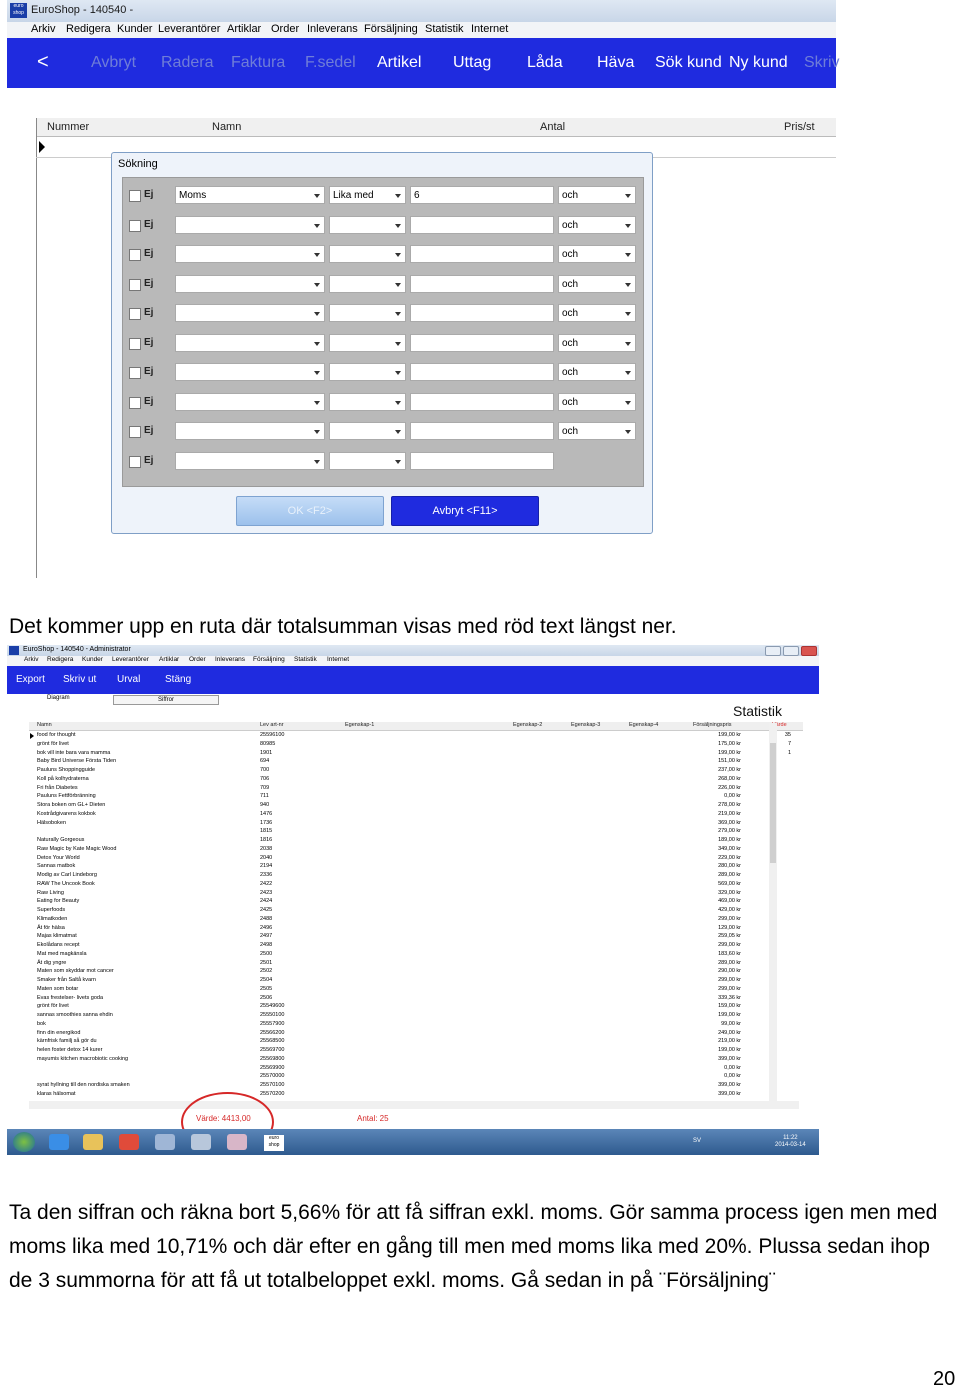 The image size is (960, 1391). What do you see at coordinates (416, 866) in the screenshot?
I see `table-row: Sannas matbok 2194 280,00 kr` at bounding box center [416, 866].